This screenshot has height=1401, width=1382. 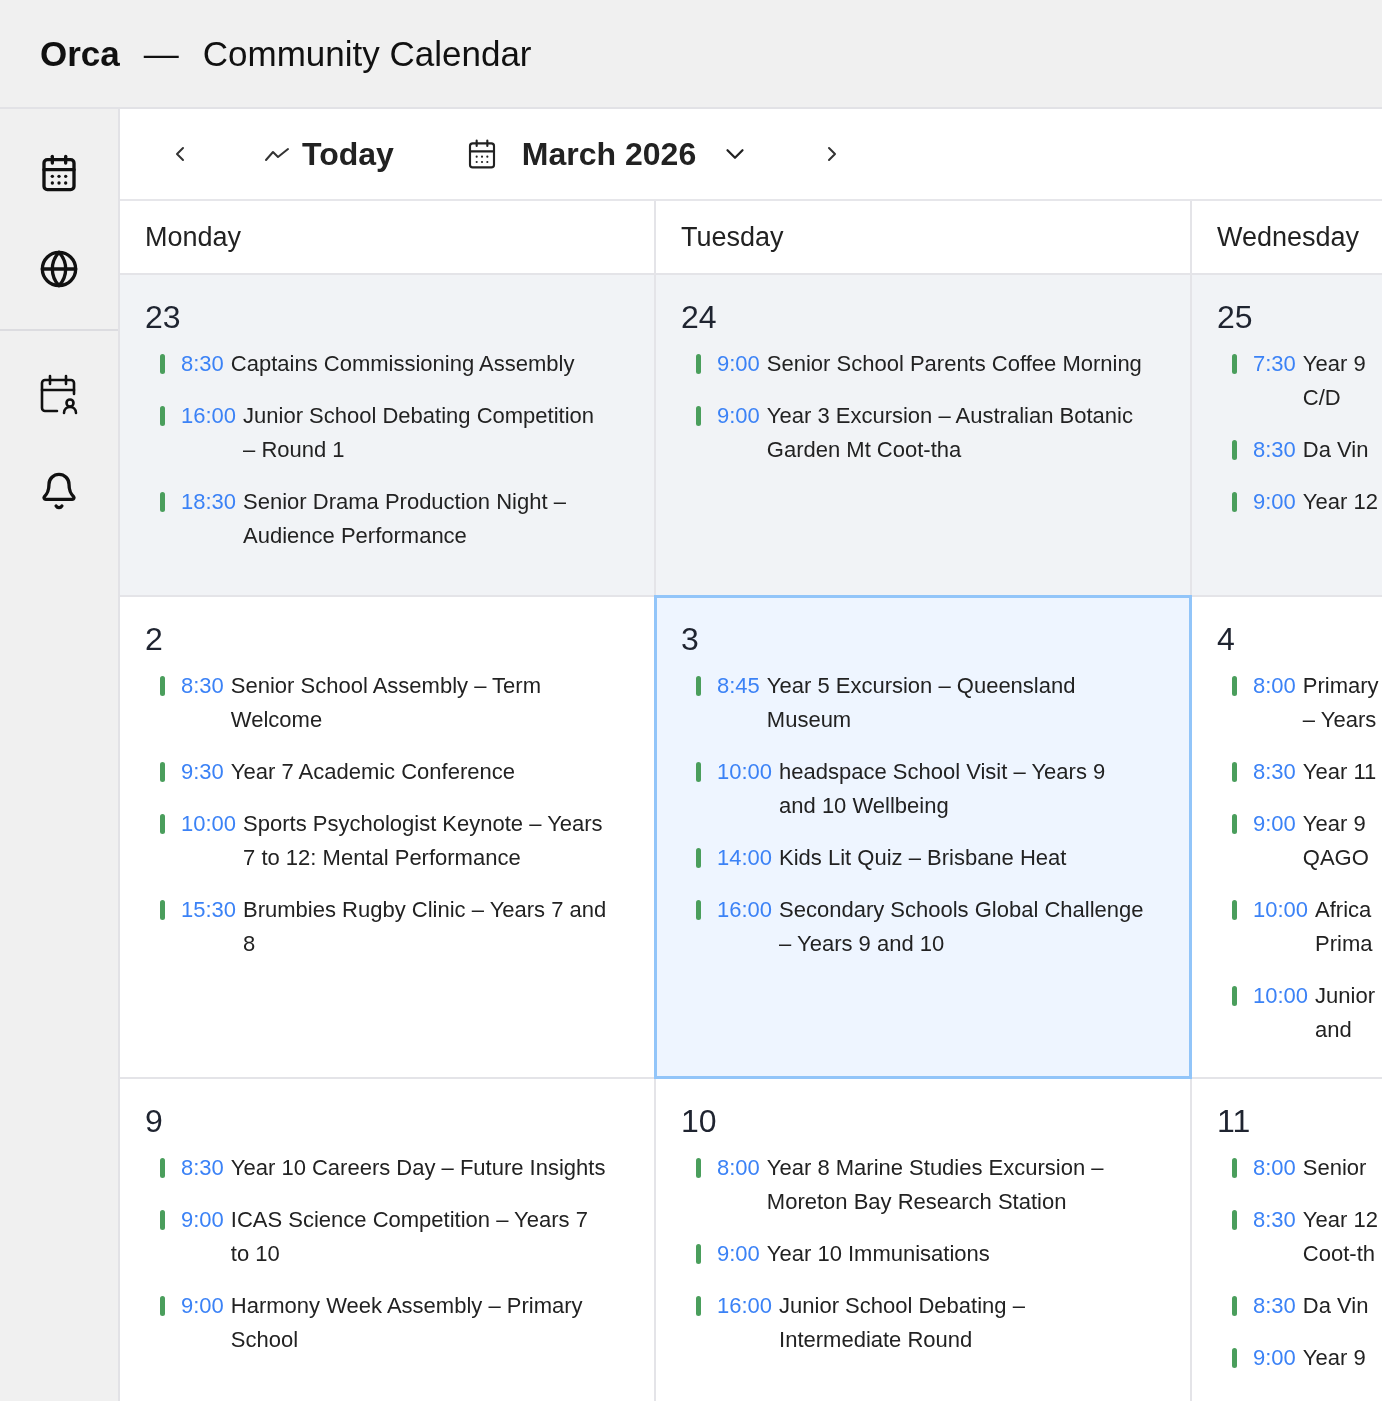 What do you see at coordinates (923, 858) in the screenshot?
I see `event-title: Kids Lit Quiz – Brisbane Heat` at bounding box center [923, 858].